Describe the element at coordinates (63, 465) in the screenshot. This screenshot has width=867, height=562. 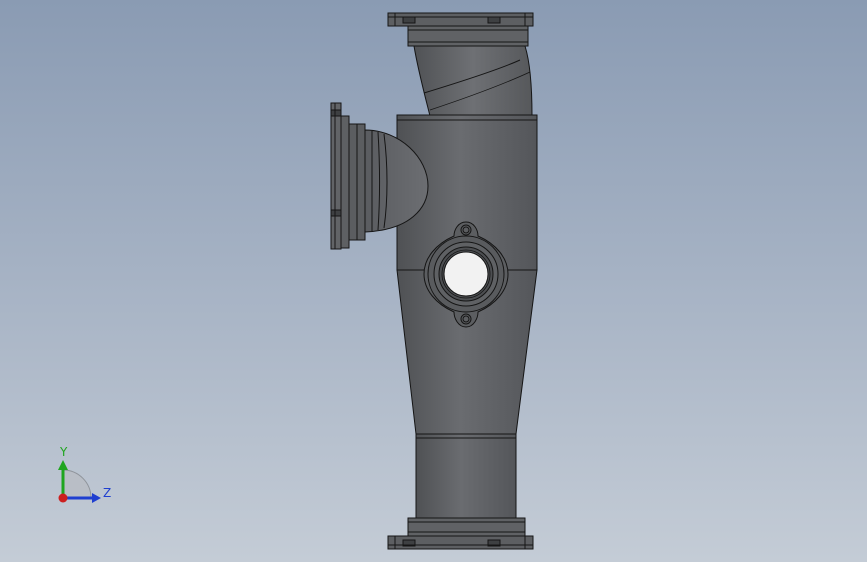
I see `y-axis-arrowhead` at that location.